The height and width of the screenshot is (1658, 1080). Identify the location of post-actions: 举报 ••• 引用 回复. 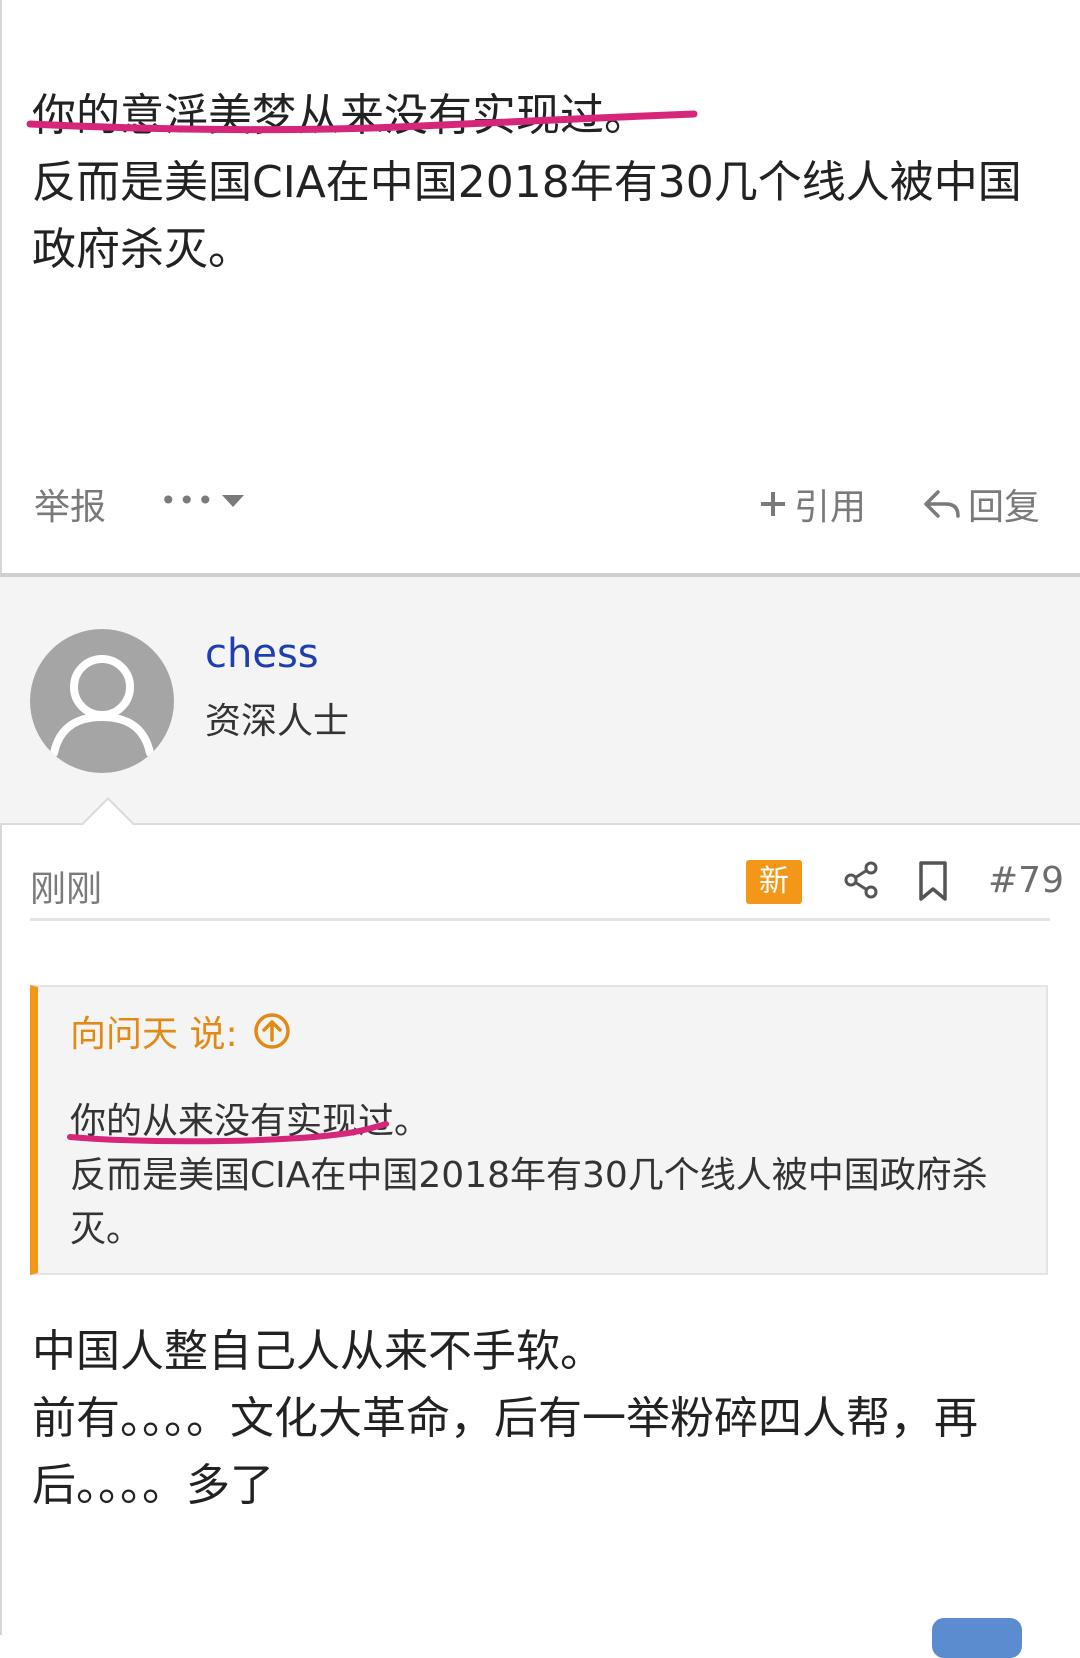
(540, 505).